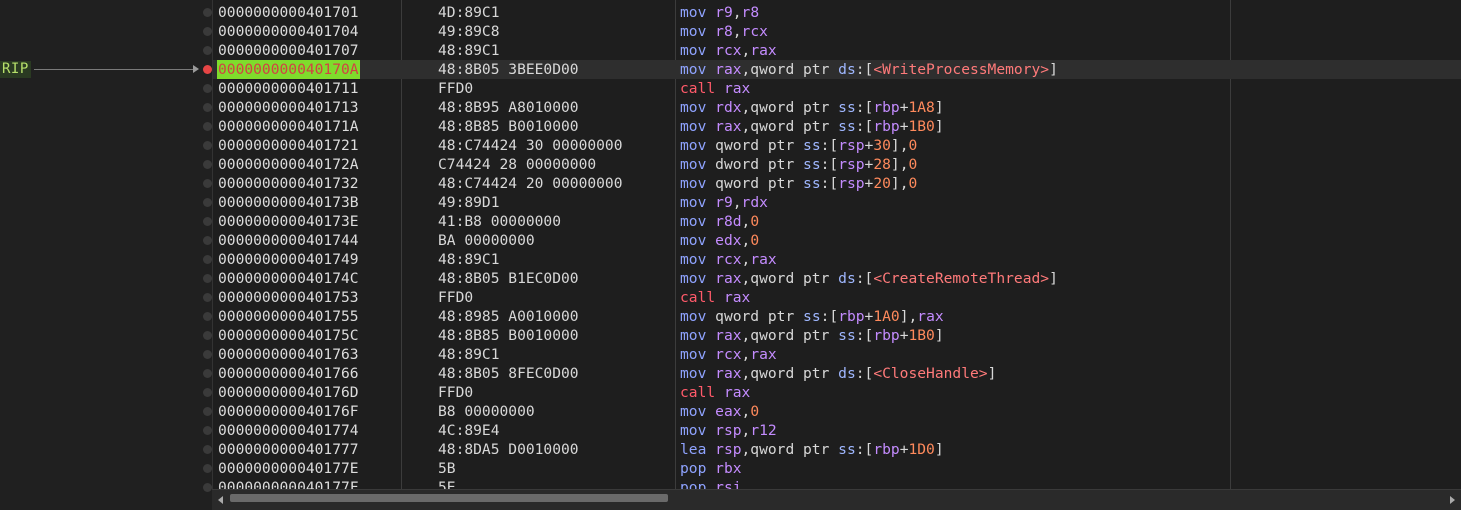 Image resolution: width=1461 pixels, height=510 pixels. What do you see at coordinates (832, 31) in the screenshot?
I see `disasm-row: 0000000000401704 49:89C8 mov r8,rcx` at bounding box center [832, 31].